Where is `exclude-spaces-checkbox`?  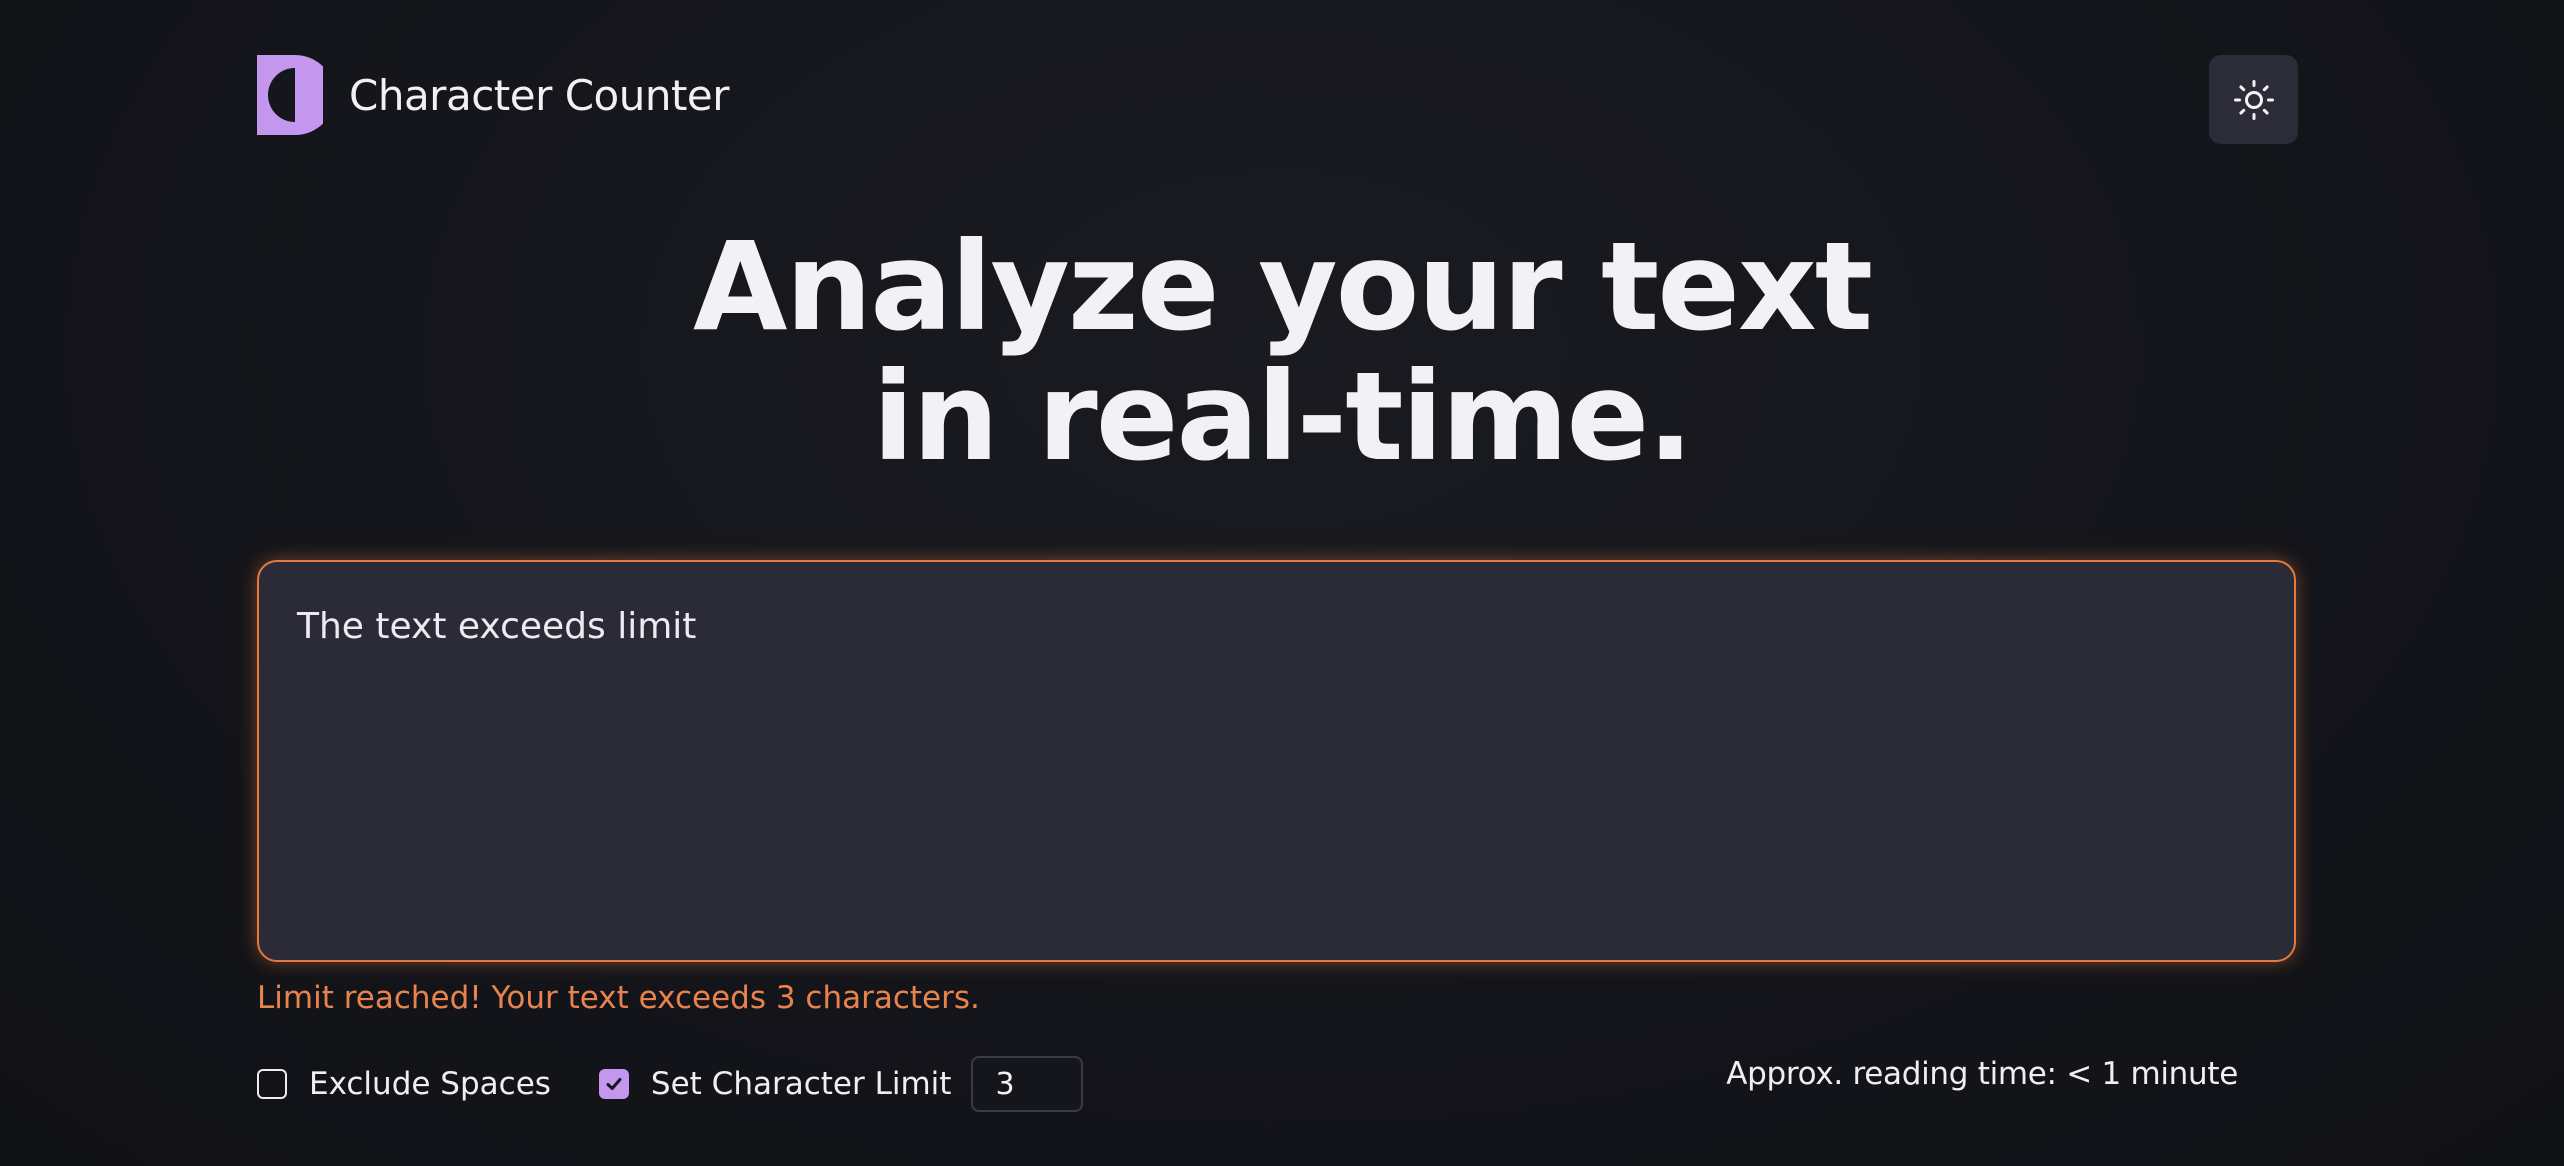
exclude-spaces-checkbox is located at coordinates (272, 1084).